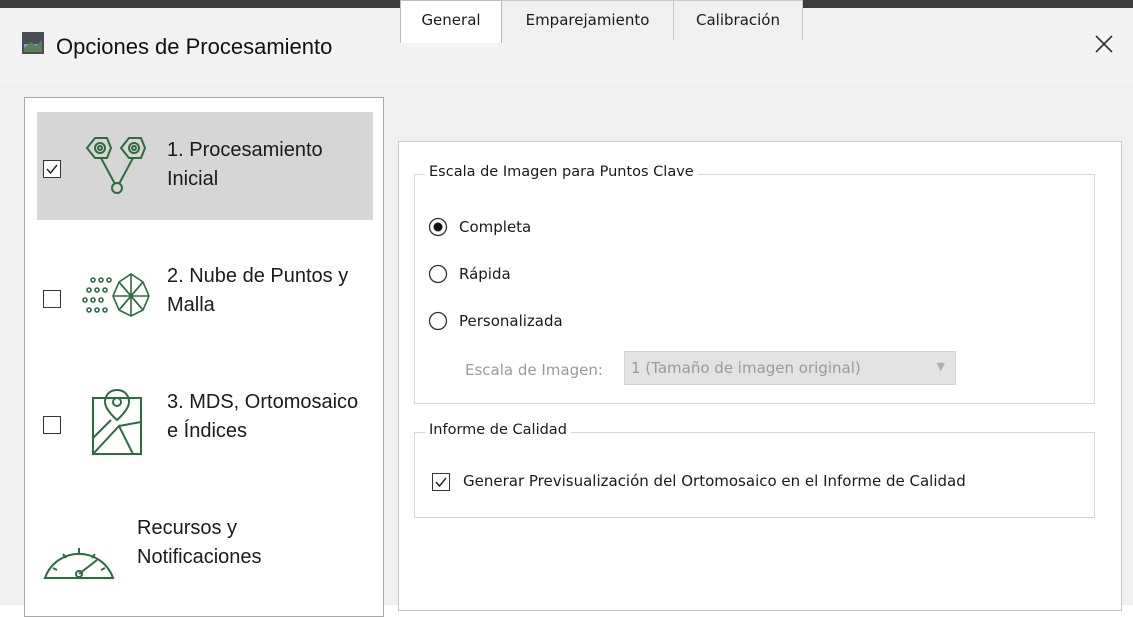  I want to click on nav-item-dsm-orthomosaic: 3. MDS, Ortomosaico e Índices, so click(205, 418).